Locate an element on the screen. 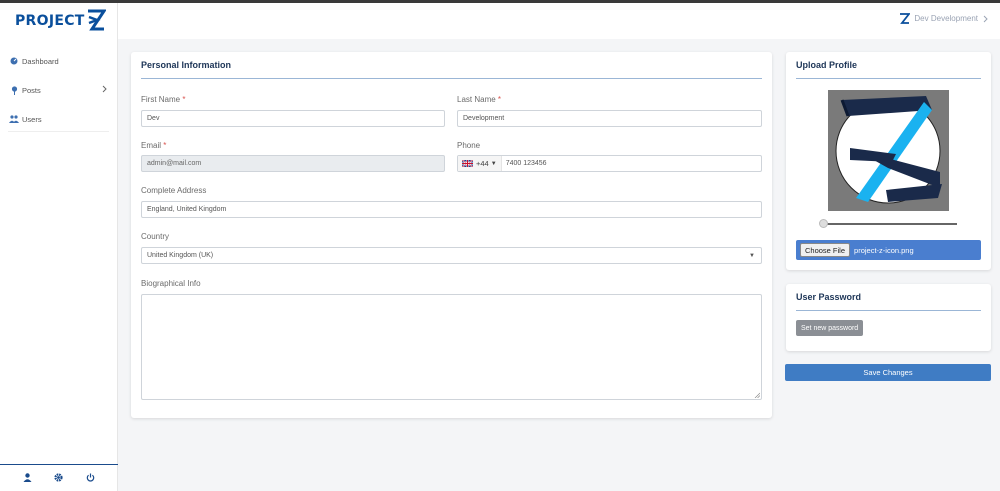 This screenshot has height=491, width=1000. file-input: Choose File project-z-icon.png is located at coordinates (888, 250).